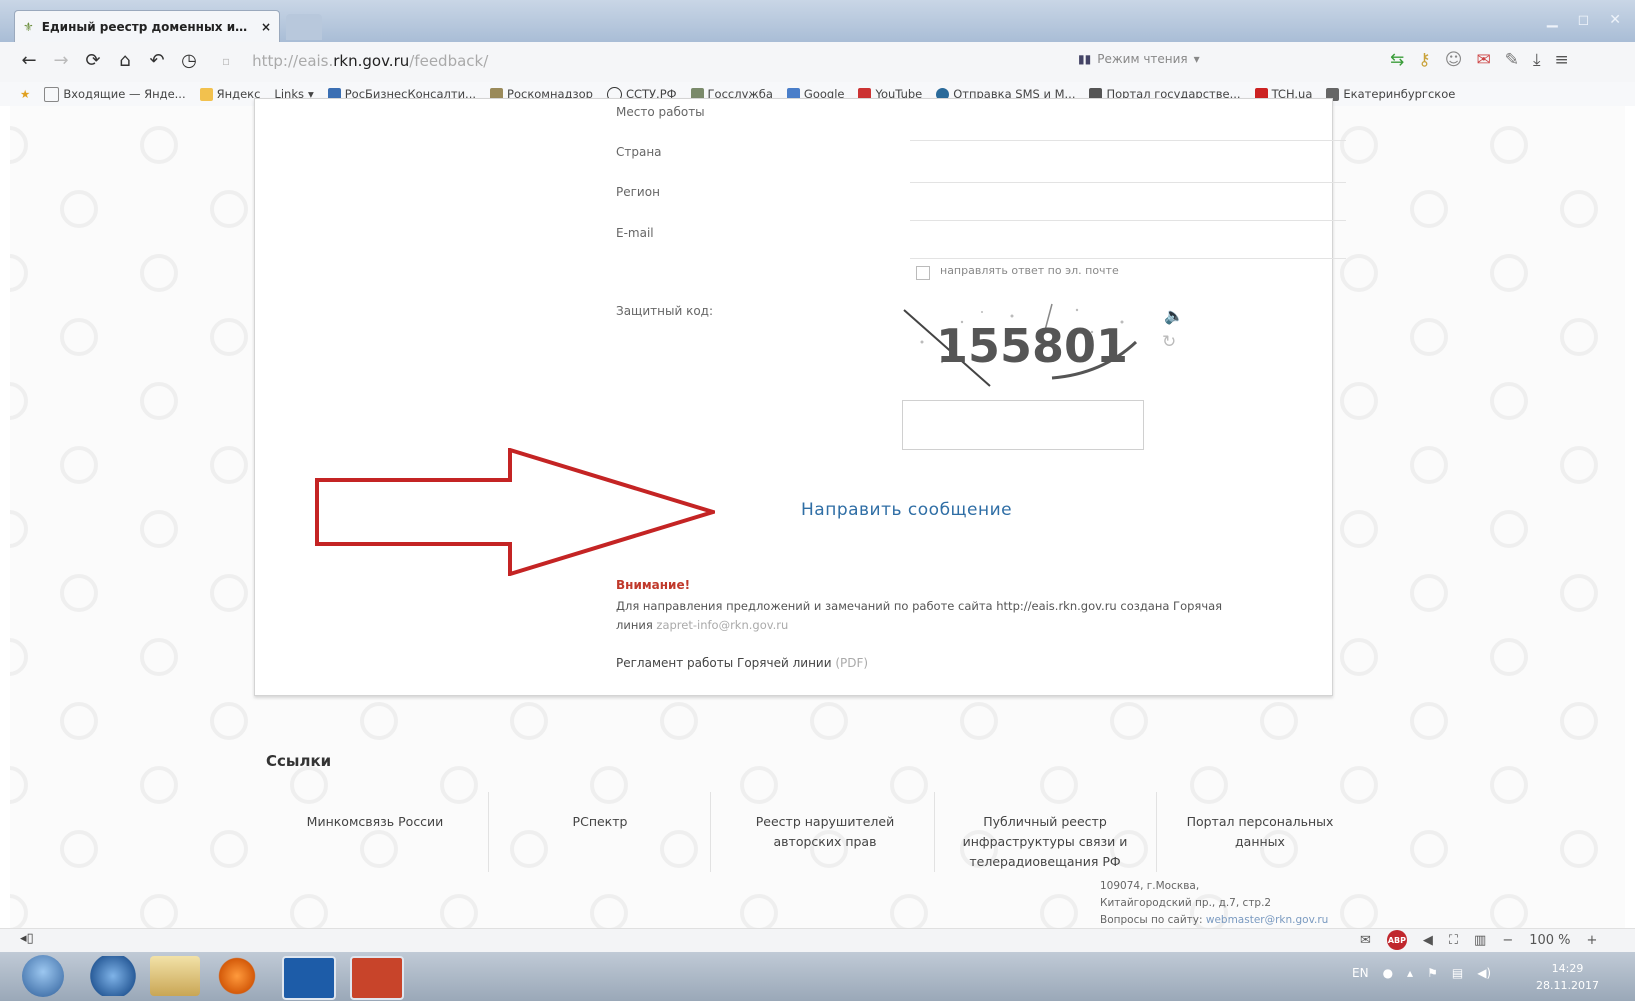 The image size is (1635, 1001). Describe the element at coordinates (825, 832) in the screenshot. I see `footer-link-copyright-registry: Реестр нарушителей авторских прав` at that location.